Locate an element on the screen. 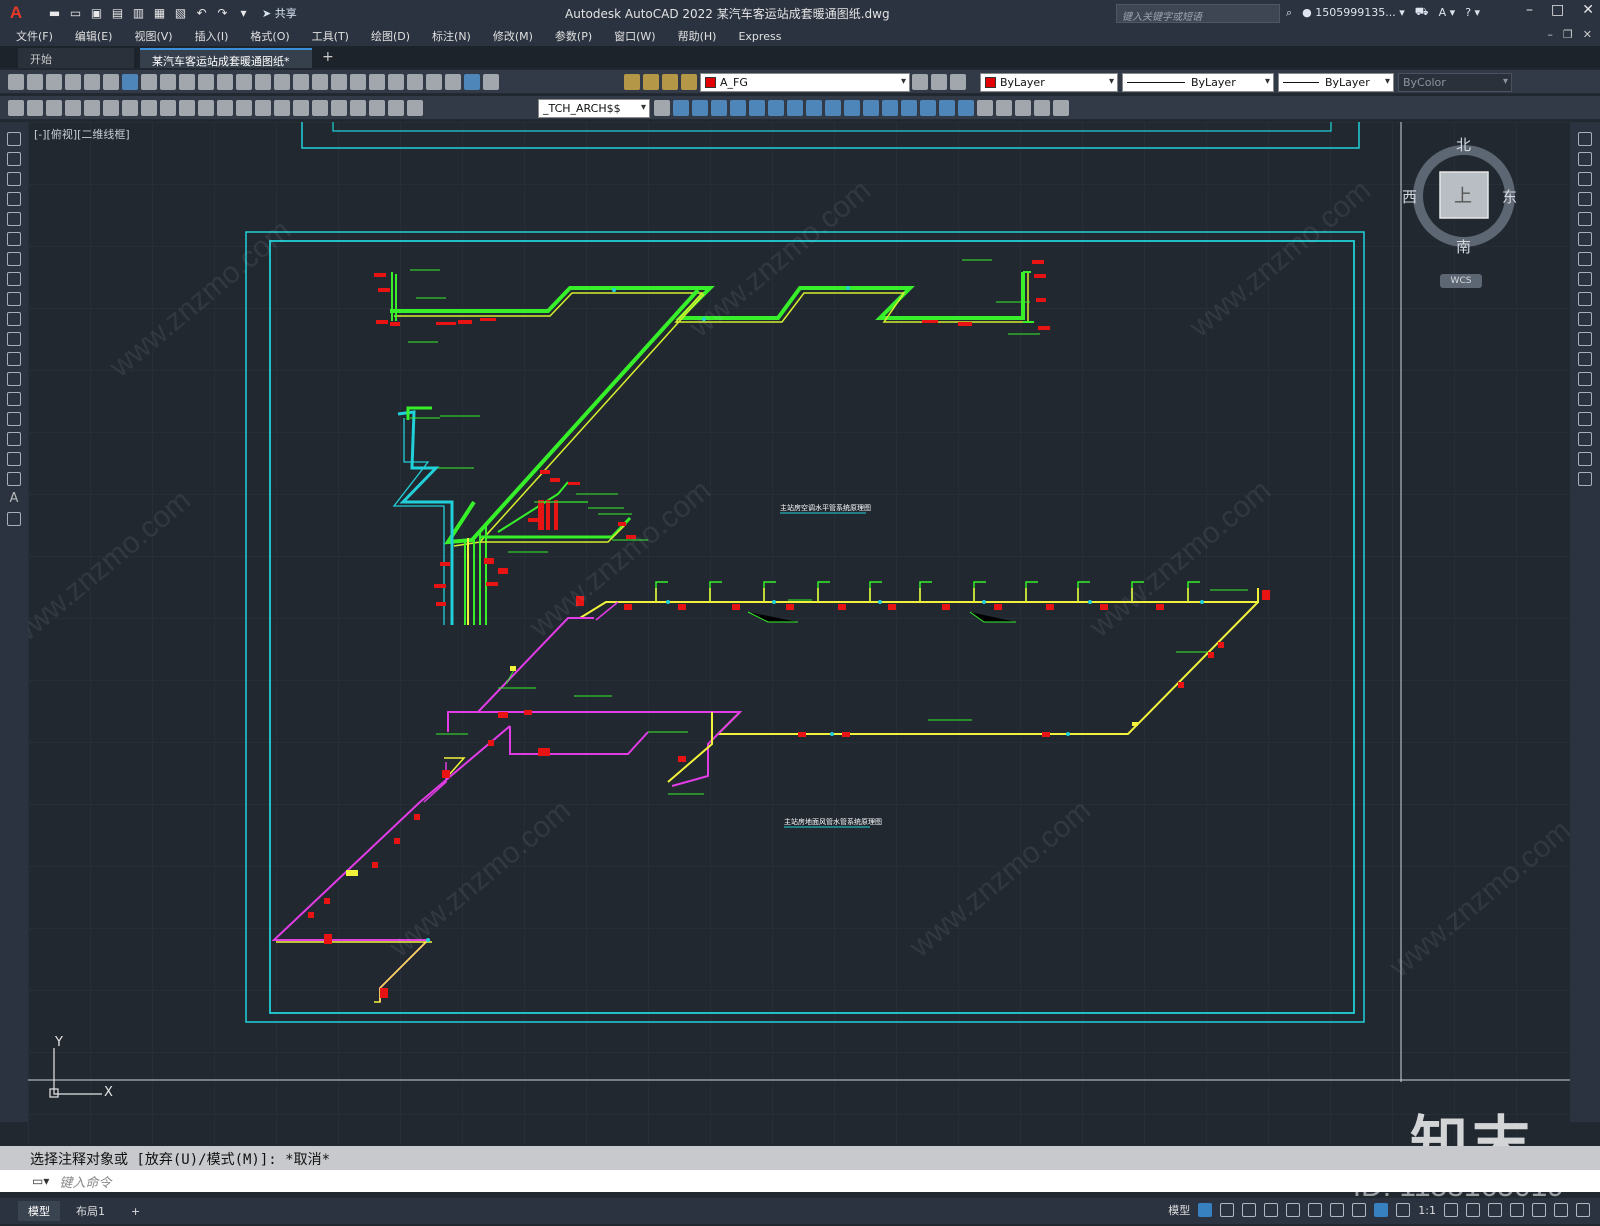  rotate-icon is located at coordinates (795, 108).